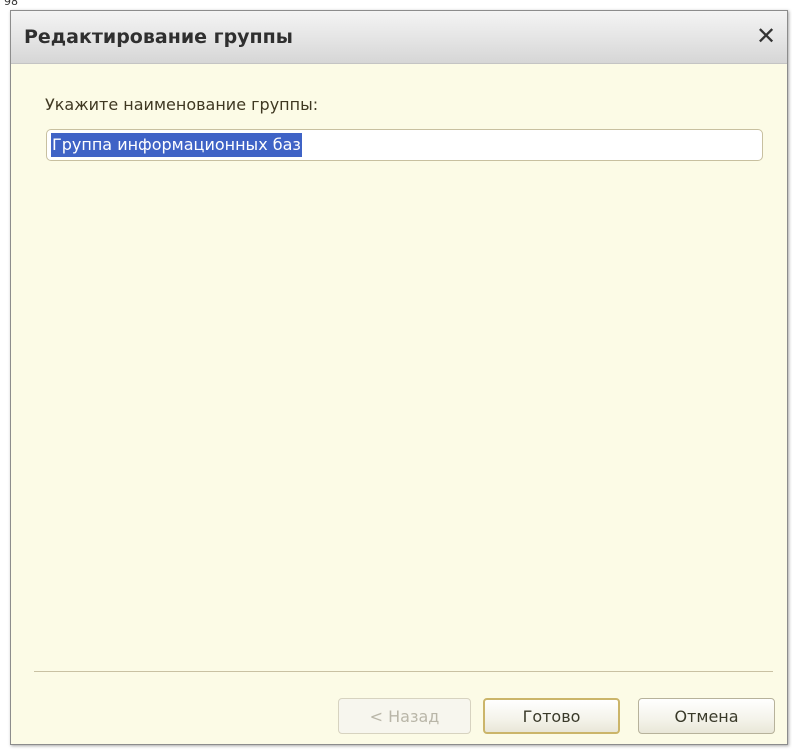 The width and height of the screenshot is (792, 751). What do you see at coordinates (399, 37) in the screenshot?
I see `dialog-titlebar: Редактирование группы ✕` at bounding box center [399, 37].